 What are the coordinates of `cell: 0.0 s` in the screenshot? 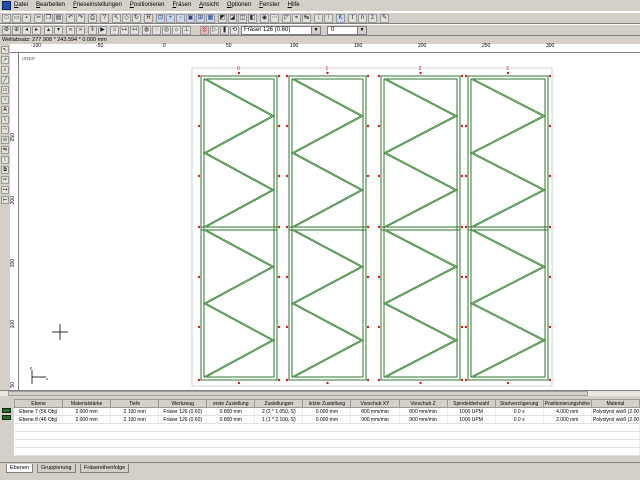 It's located at (519, 419).